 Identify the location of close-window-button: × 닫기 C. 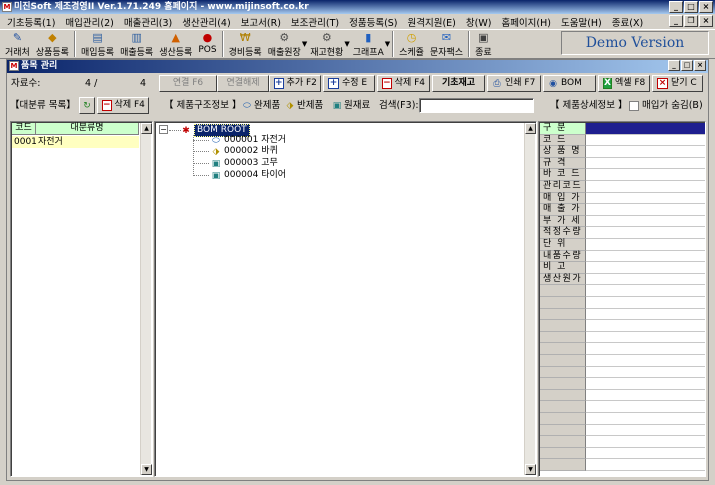
(677, 83).